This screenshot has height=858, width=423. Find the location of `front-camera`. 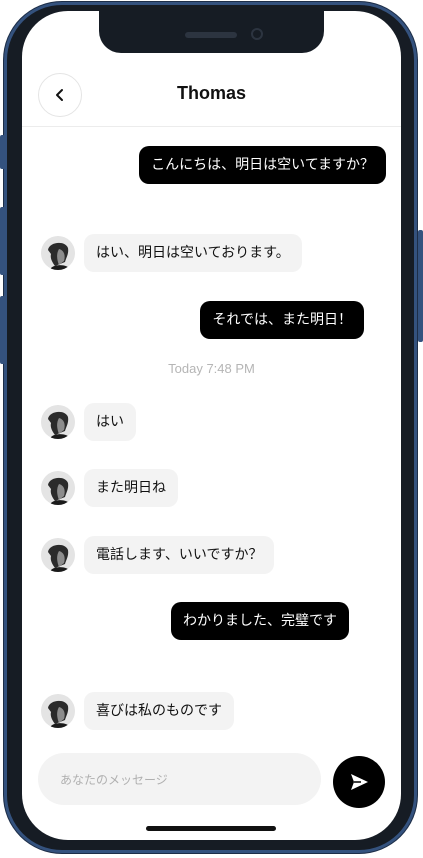

front-camera is located at coordinates (257, 34).